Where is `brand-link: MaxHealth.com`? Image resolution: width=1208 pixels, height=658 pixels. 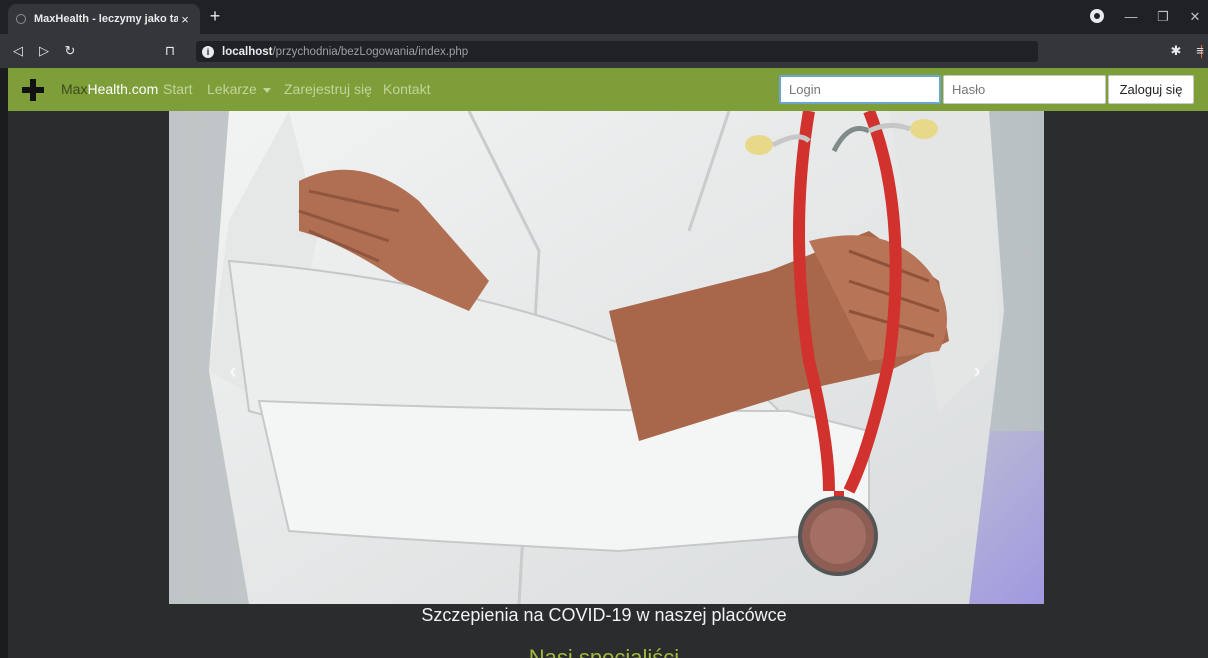
brand-link: MaxHealth.com is located at coordinates (109, 89).